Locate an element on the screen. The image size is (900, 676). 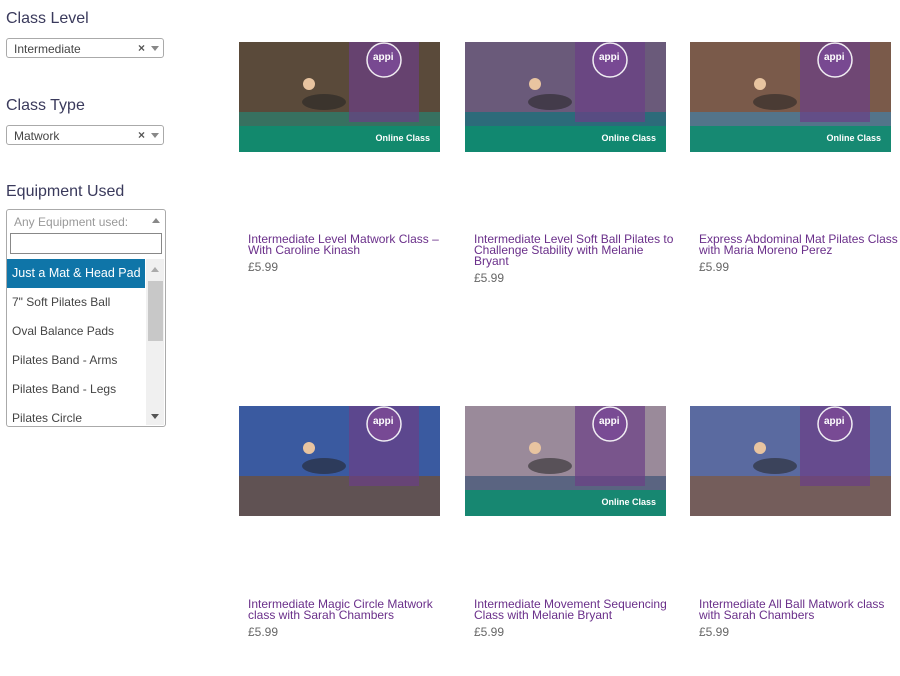
class-level-select: Intermediate × is located at coordinates (85, 48).